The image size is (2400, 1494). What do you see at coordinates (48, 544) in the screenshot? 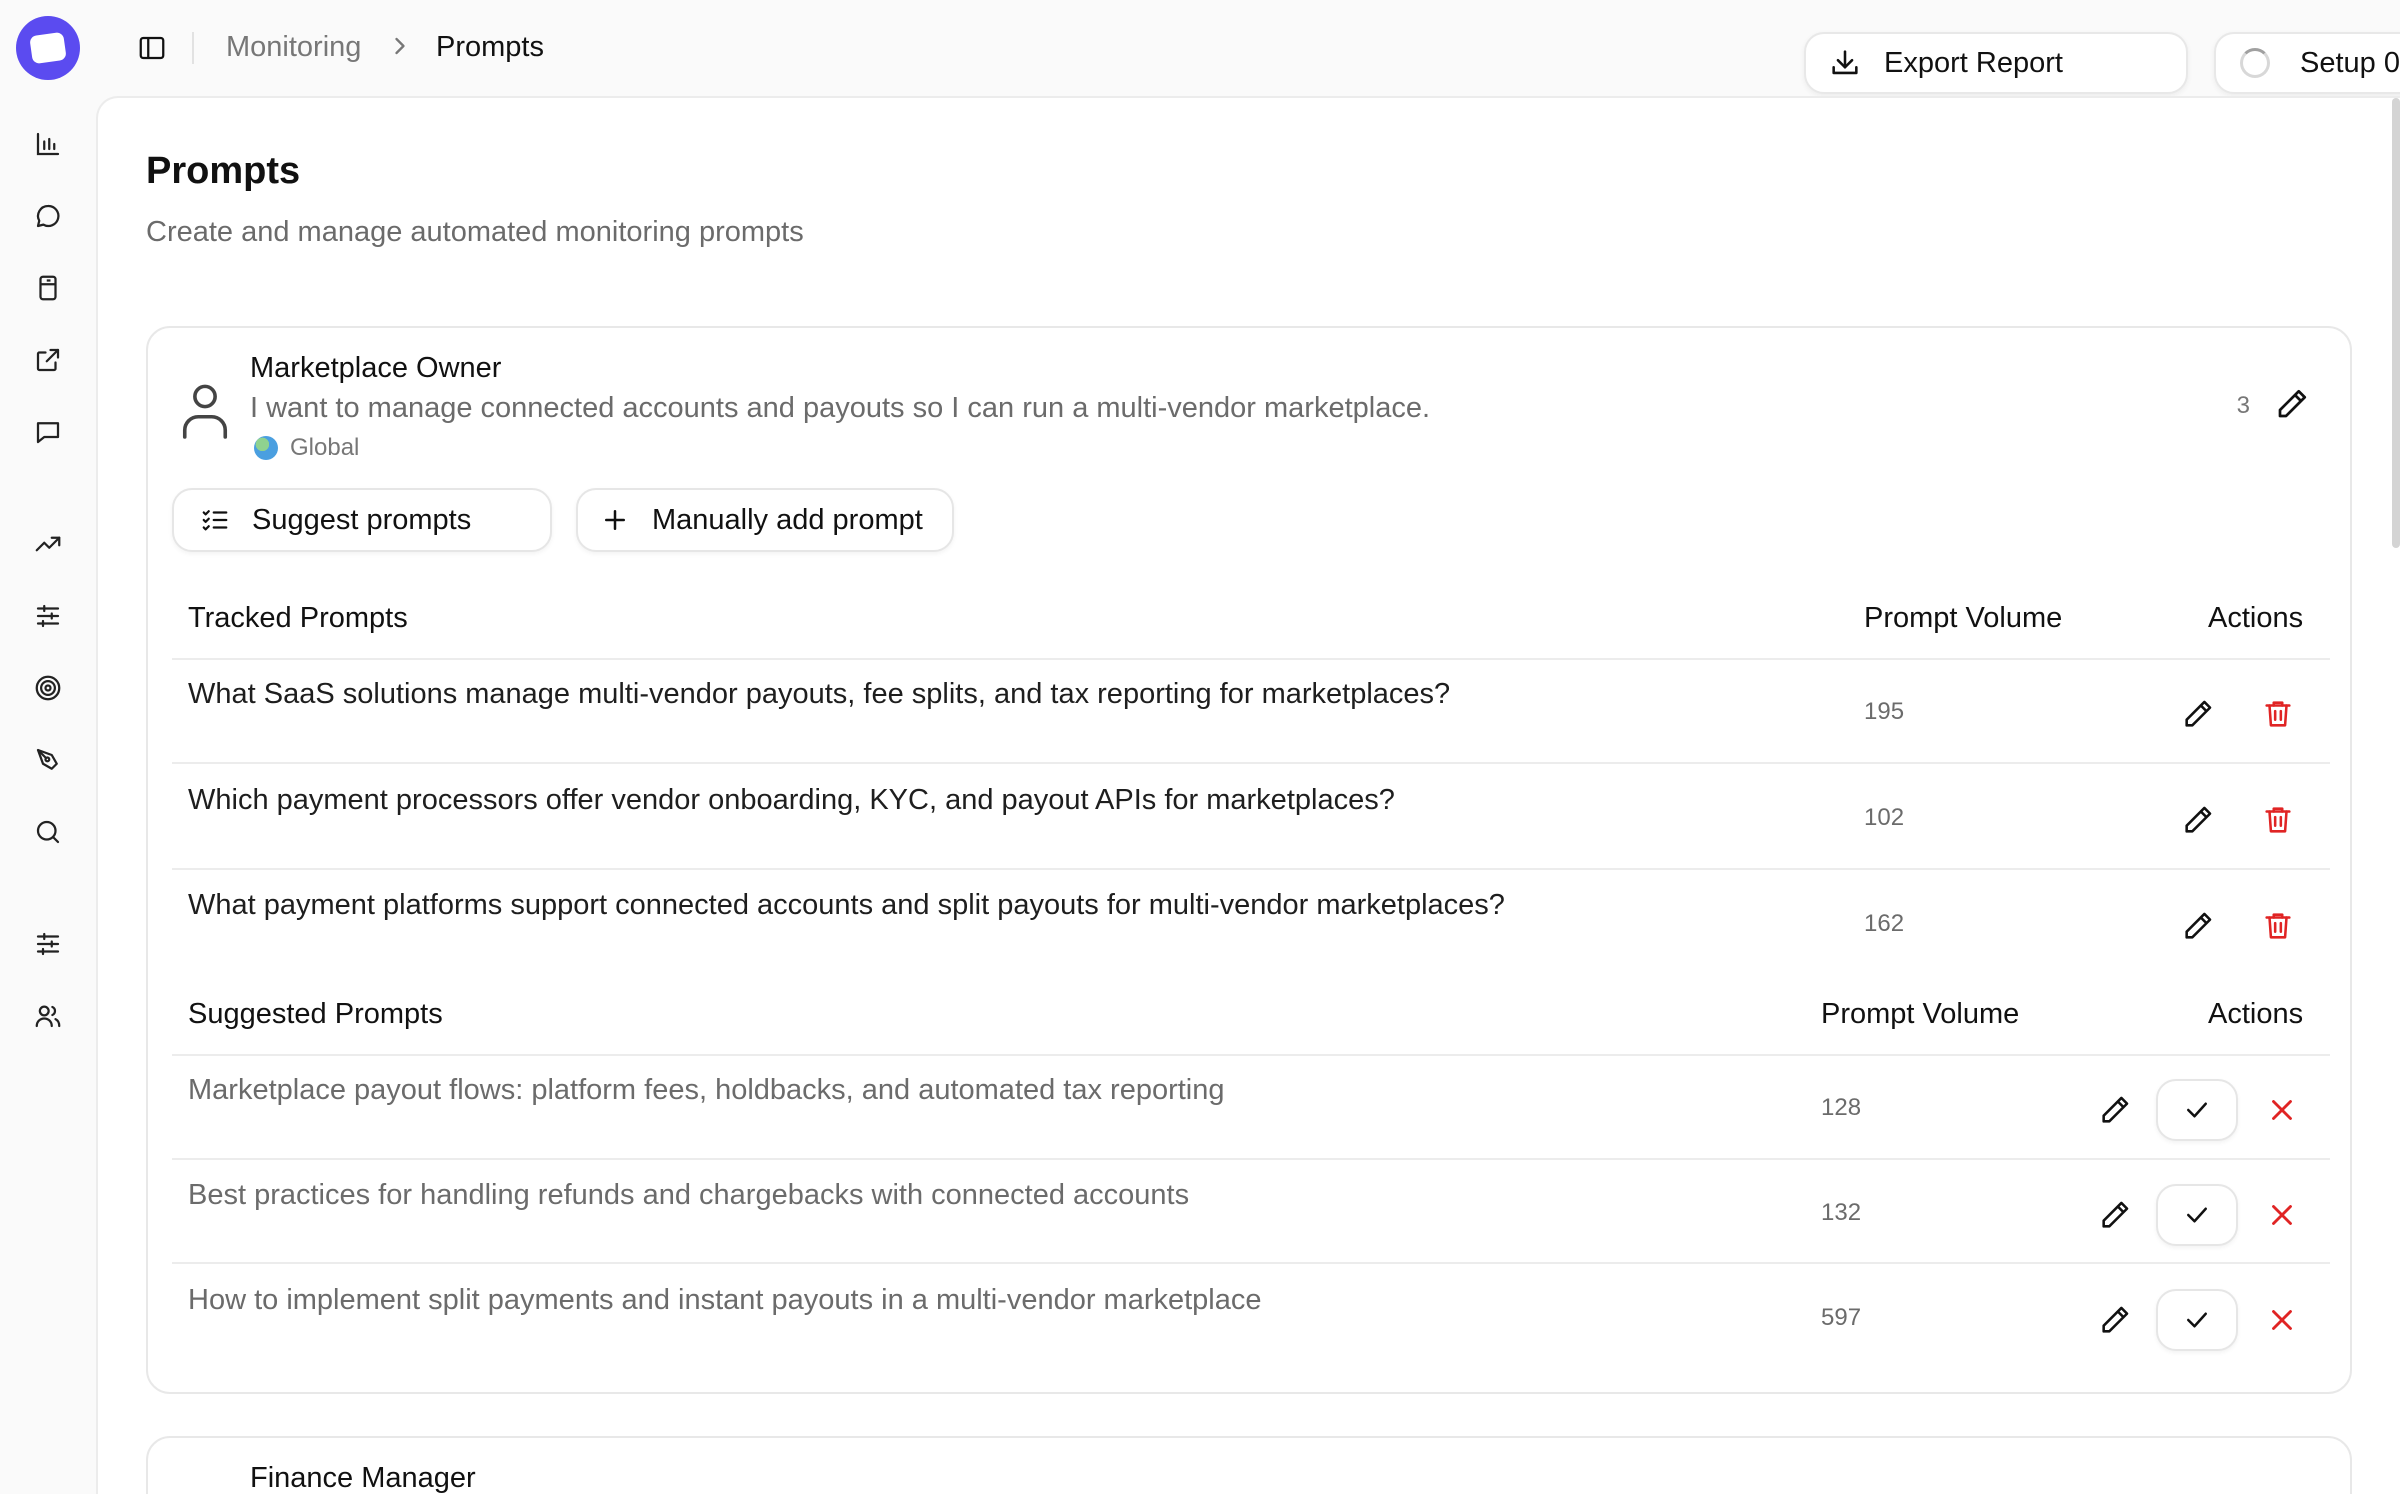
I see `trending-up-icon` at bounding box center [48, 544].